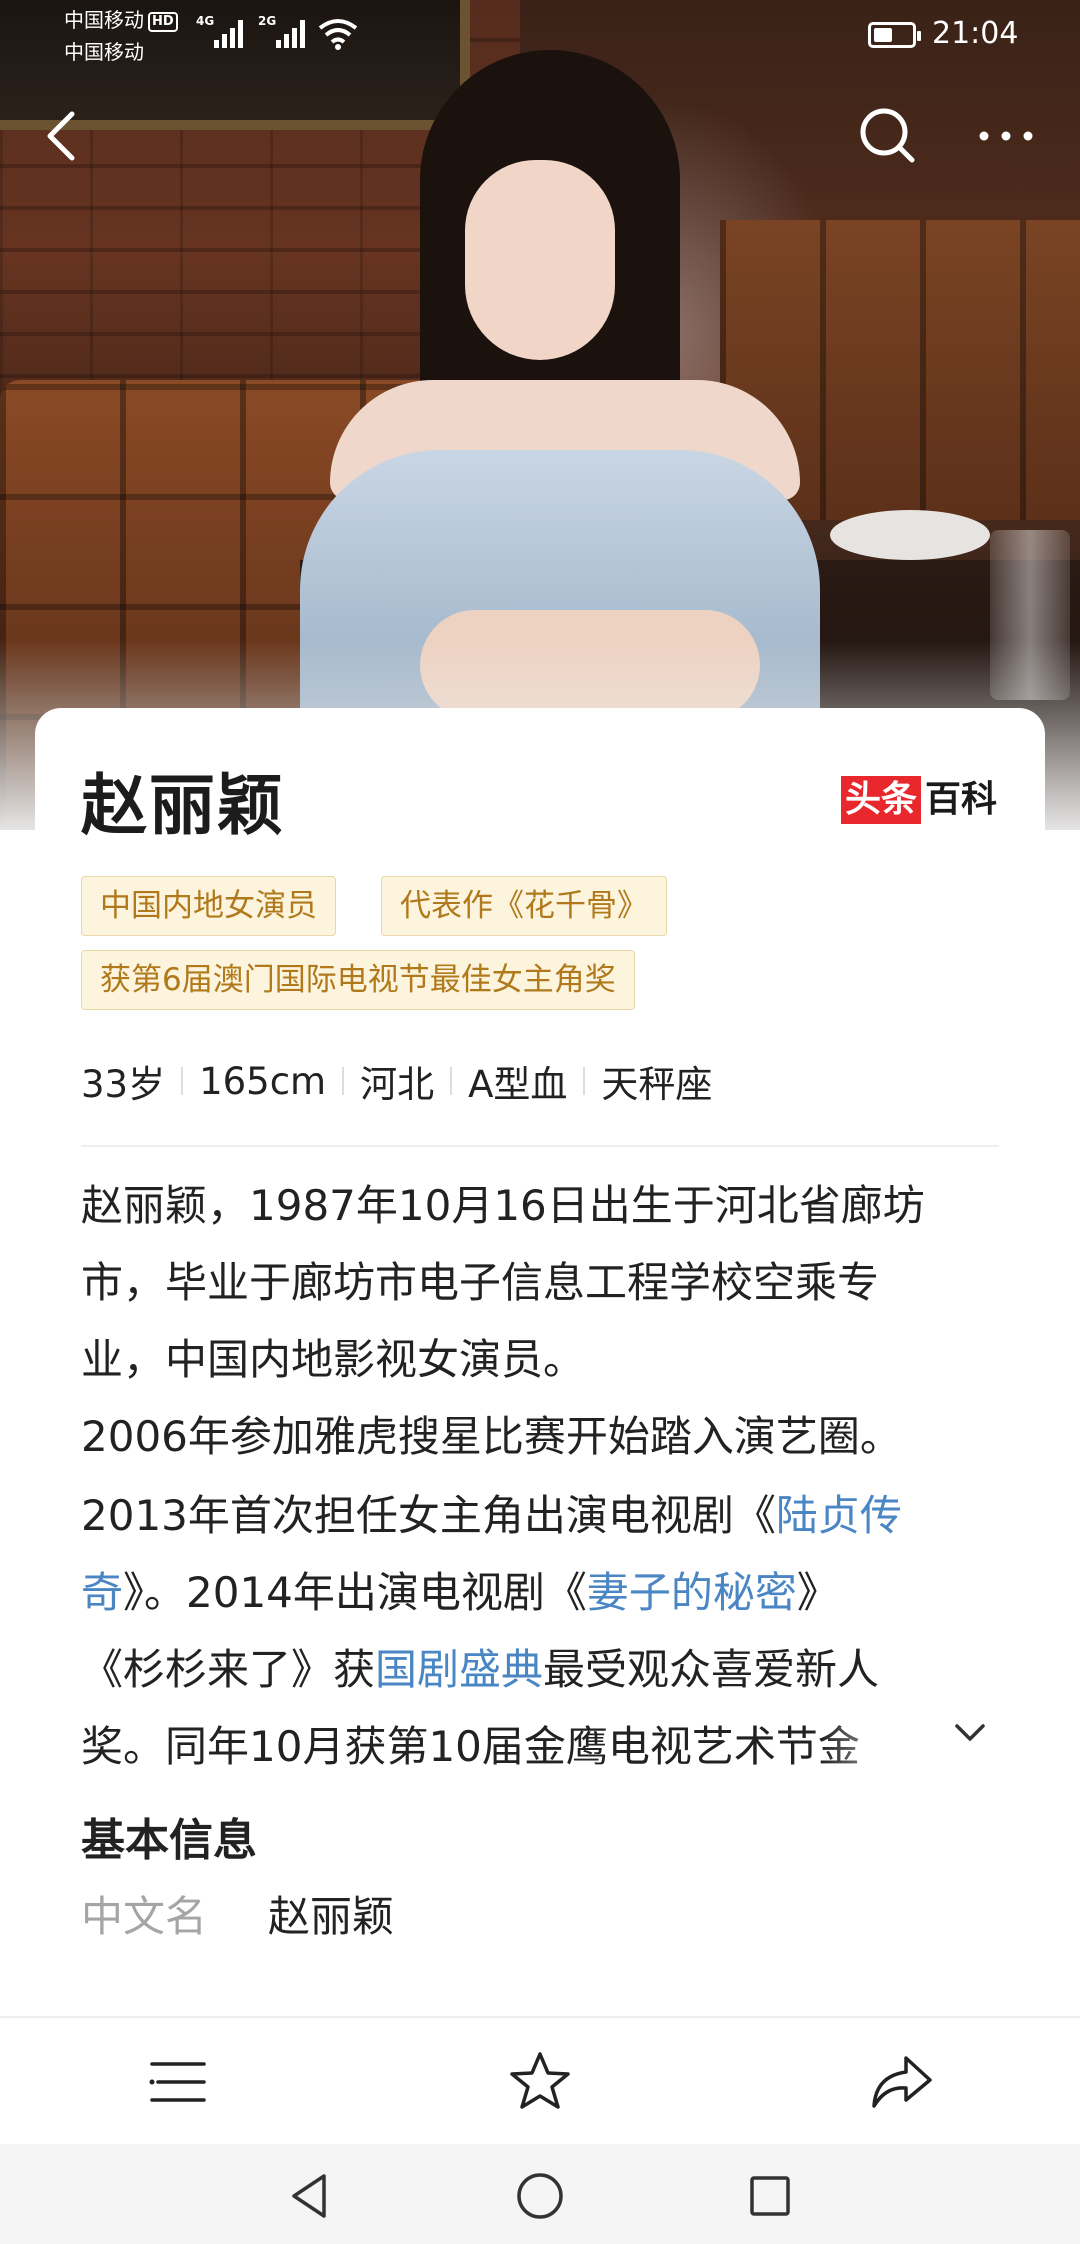 The width and height of the screenshot is (1080, 2244). I want to click on link-lu-zhen-cont: 奇, so click(102, 1592).